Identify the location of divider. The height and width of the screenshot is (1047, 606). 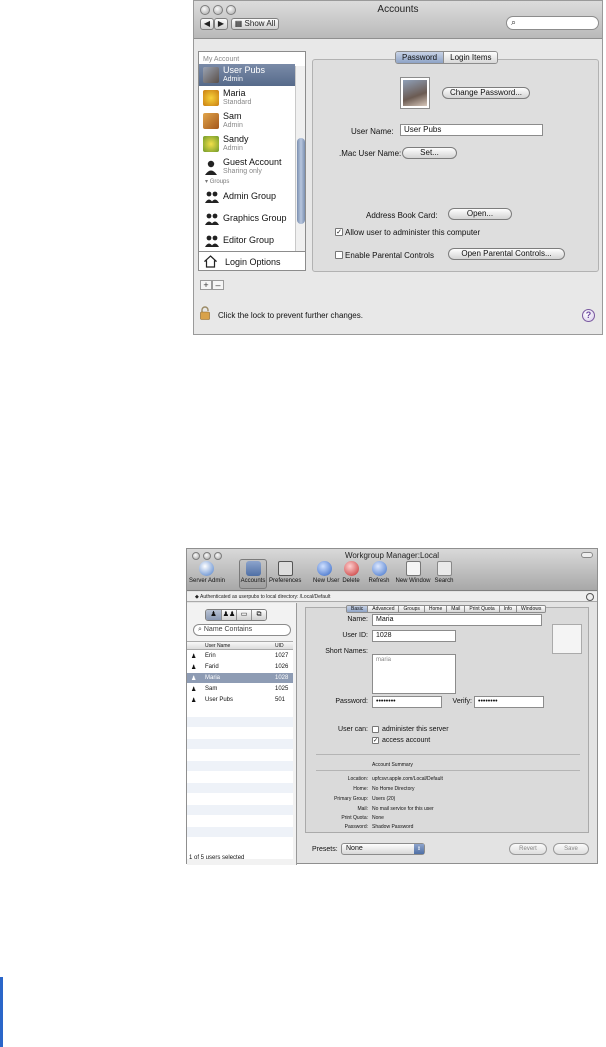
(448, 754).